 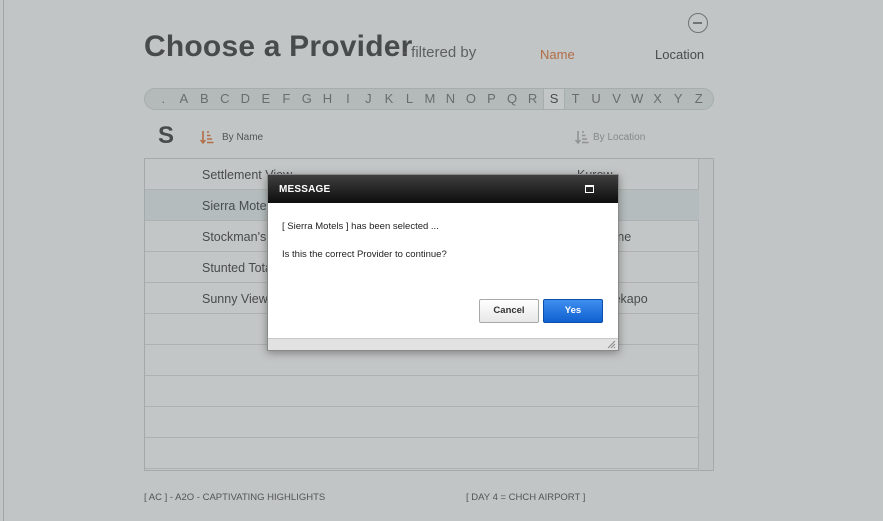 I want to click on cancel-button: Cancel, so click(x=509, y=311).